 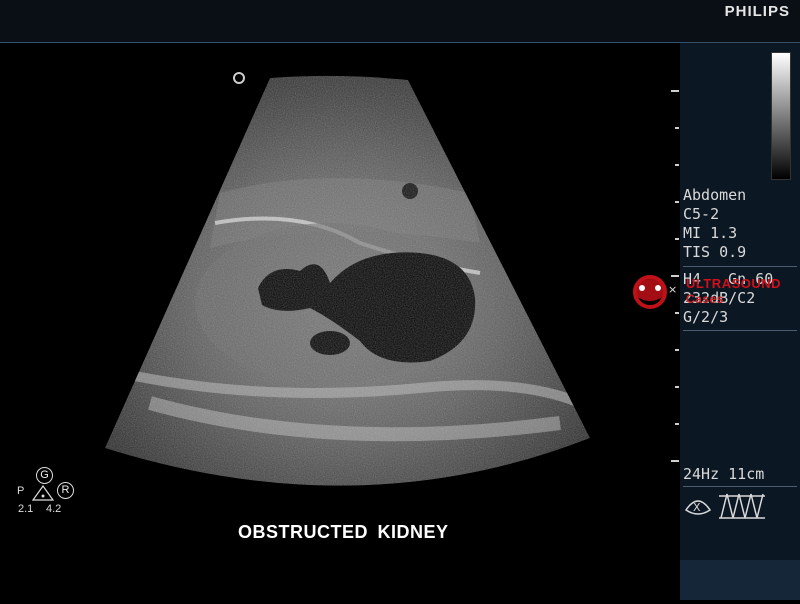 I want to click on svg-text: X, so click(x=697, y=507).